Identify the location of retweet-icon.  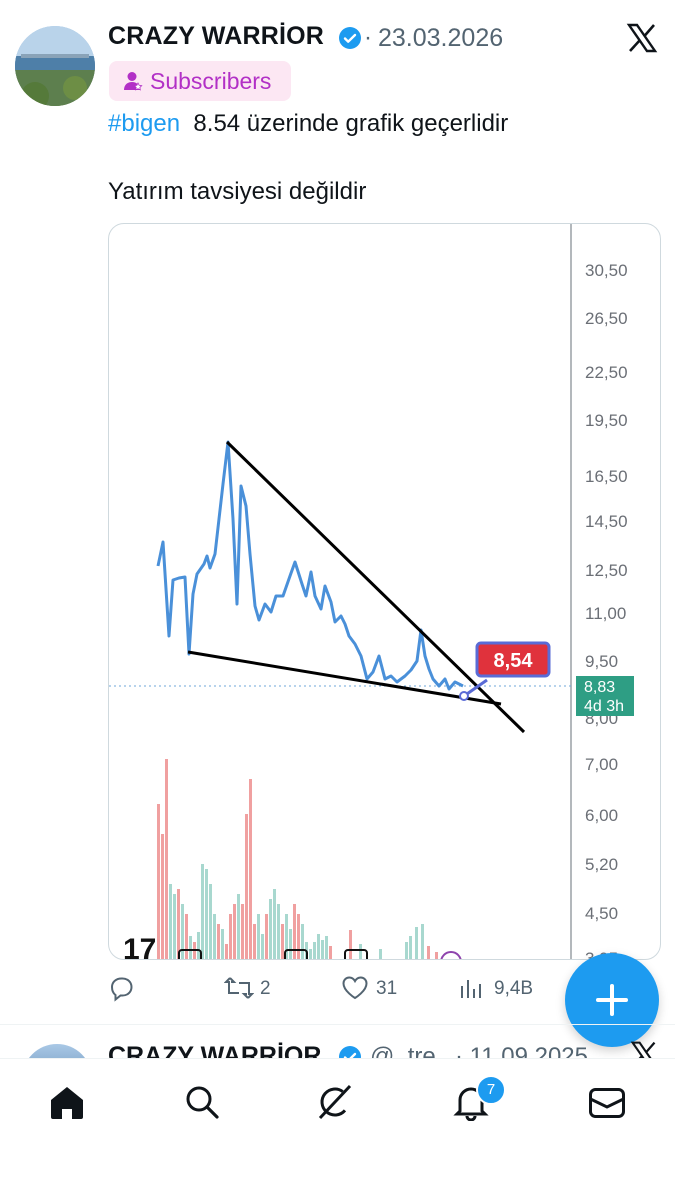
(239, 988).